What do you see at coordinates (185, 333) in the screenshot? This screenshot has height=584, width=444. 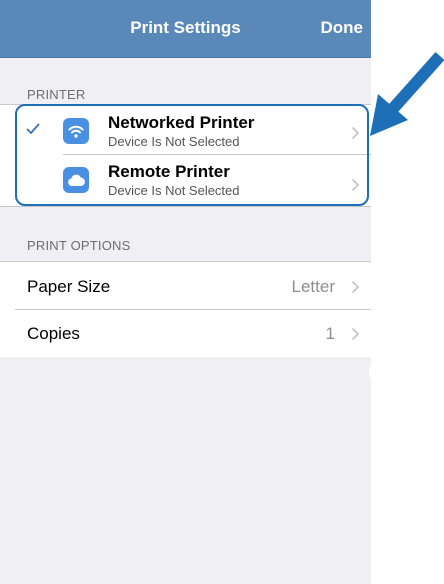 I see `option-row-copies: Copies 1` at bounding box center [185, 333].